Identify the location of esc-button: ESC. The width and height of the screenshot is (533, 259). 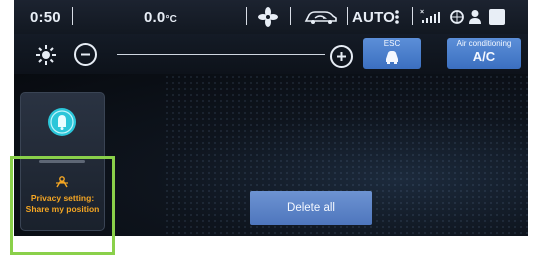
(392, 53).